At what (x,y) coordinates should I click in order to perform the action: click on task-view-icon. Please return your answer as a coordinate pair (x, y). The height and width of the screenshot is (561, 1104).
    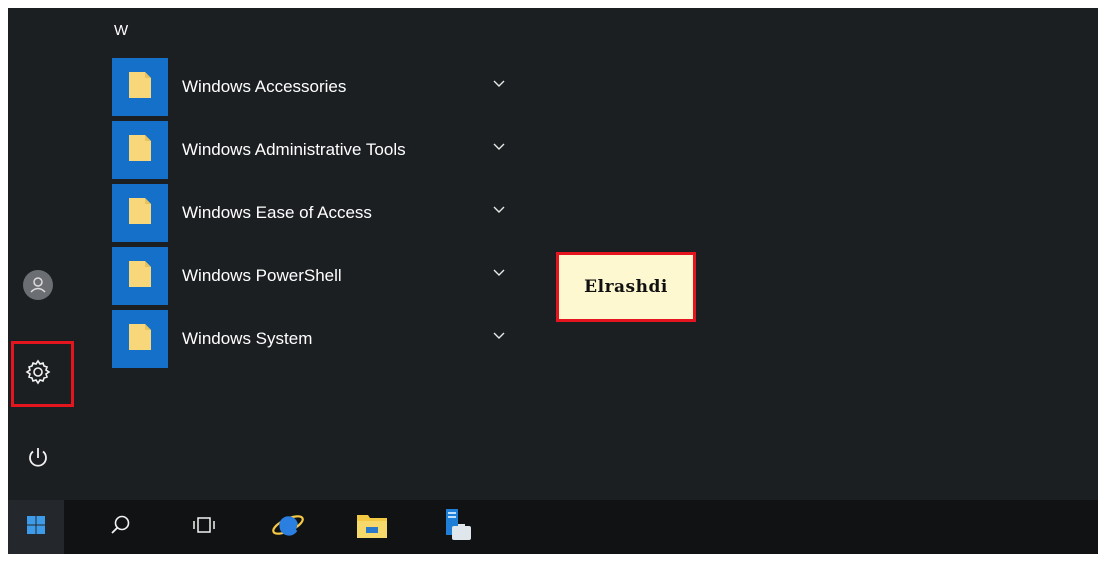
    Looking at the image, I should click on (204, 527).